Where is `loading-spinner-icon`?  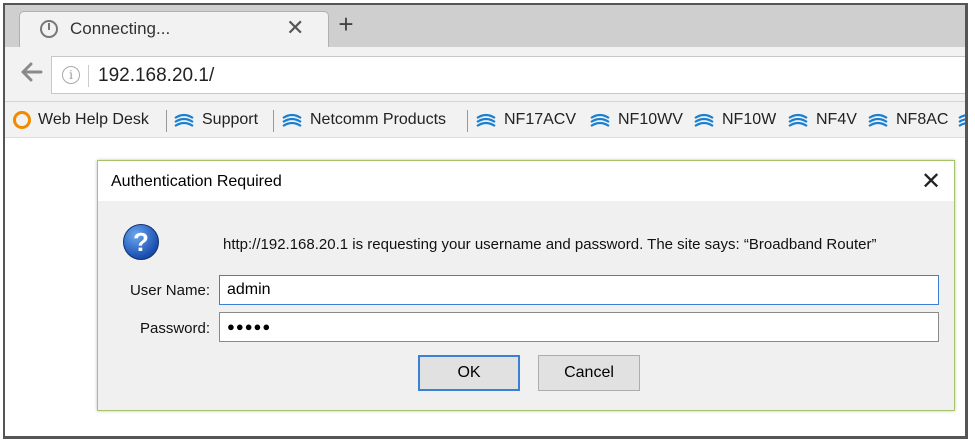
loading-spinner-icon is located at coordinates (49, 29).